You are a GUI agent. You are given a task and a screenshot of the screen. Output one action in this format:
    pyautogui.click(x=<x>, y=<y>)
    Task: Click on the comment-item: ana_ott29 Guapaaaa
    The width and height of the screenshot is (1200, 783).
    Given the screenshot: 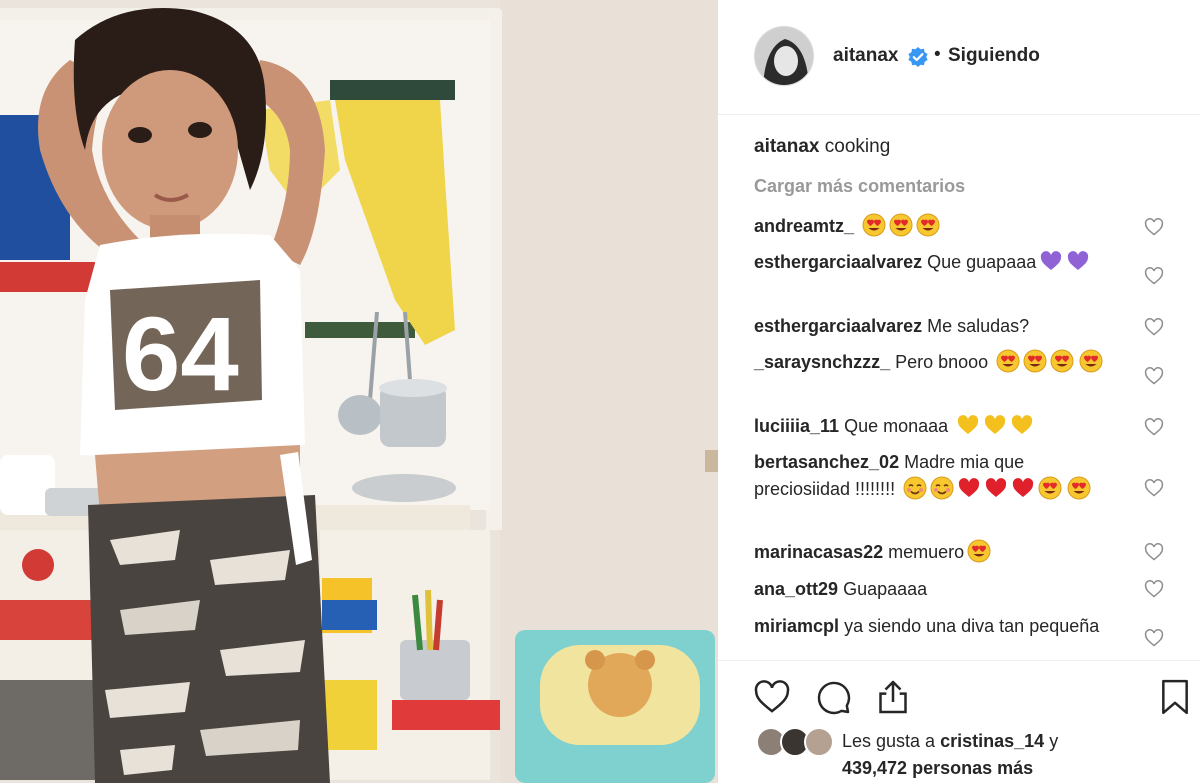 What is the action you would take?
    pyautogui.click(x=934, y=589)
    